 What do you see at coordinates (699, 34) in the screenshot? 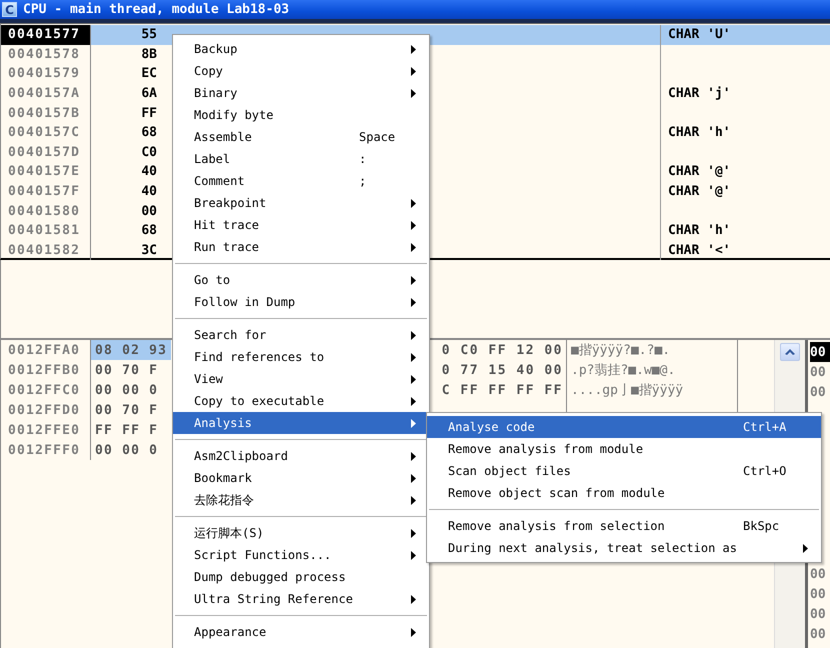
I see `comment-text: CHAR 'U'` at bounding box center [699, 34].